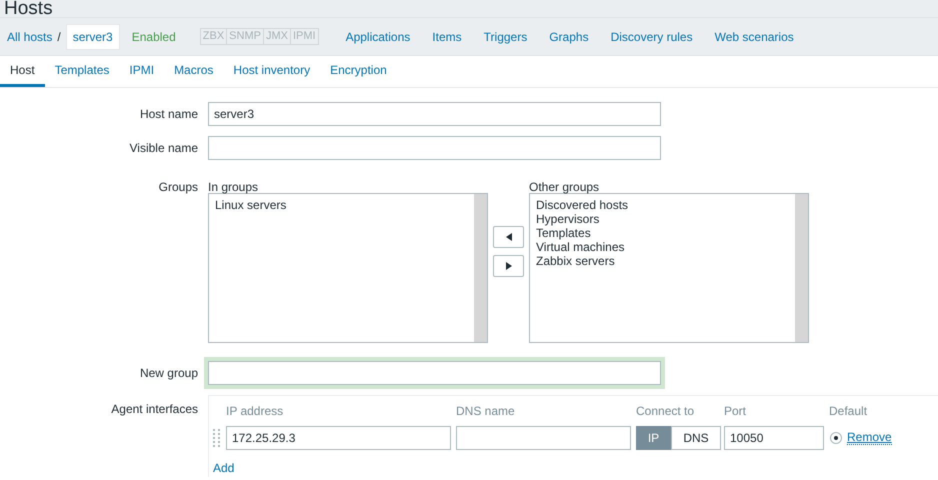 Image resolution: width=938 pixels, height=480 pixels. Describe the element at coordinates (28, 8) in the screenshot. I see `page-title: Hosts` at that location.